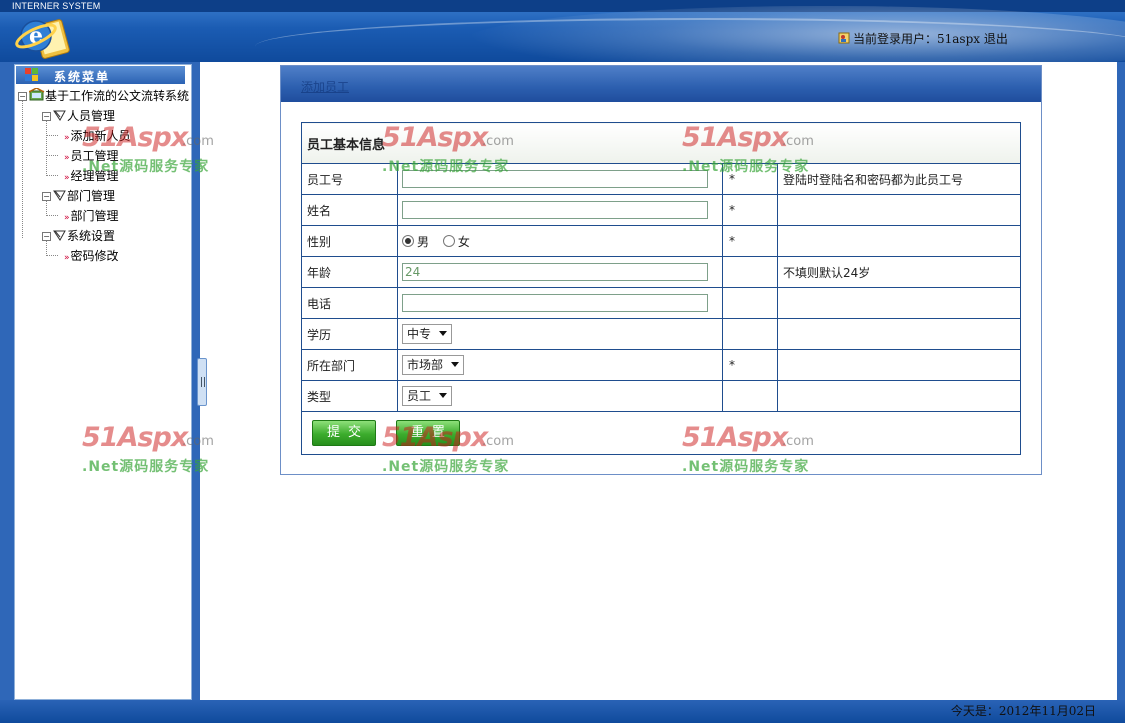 This screenshot has width=1125, height=723. I want to click on employee-id-input, so click(555, 179).